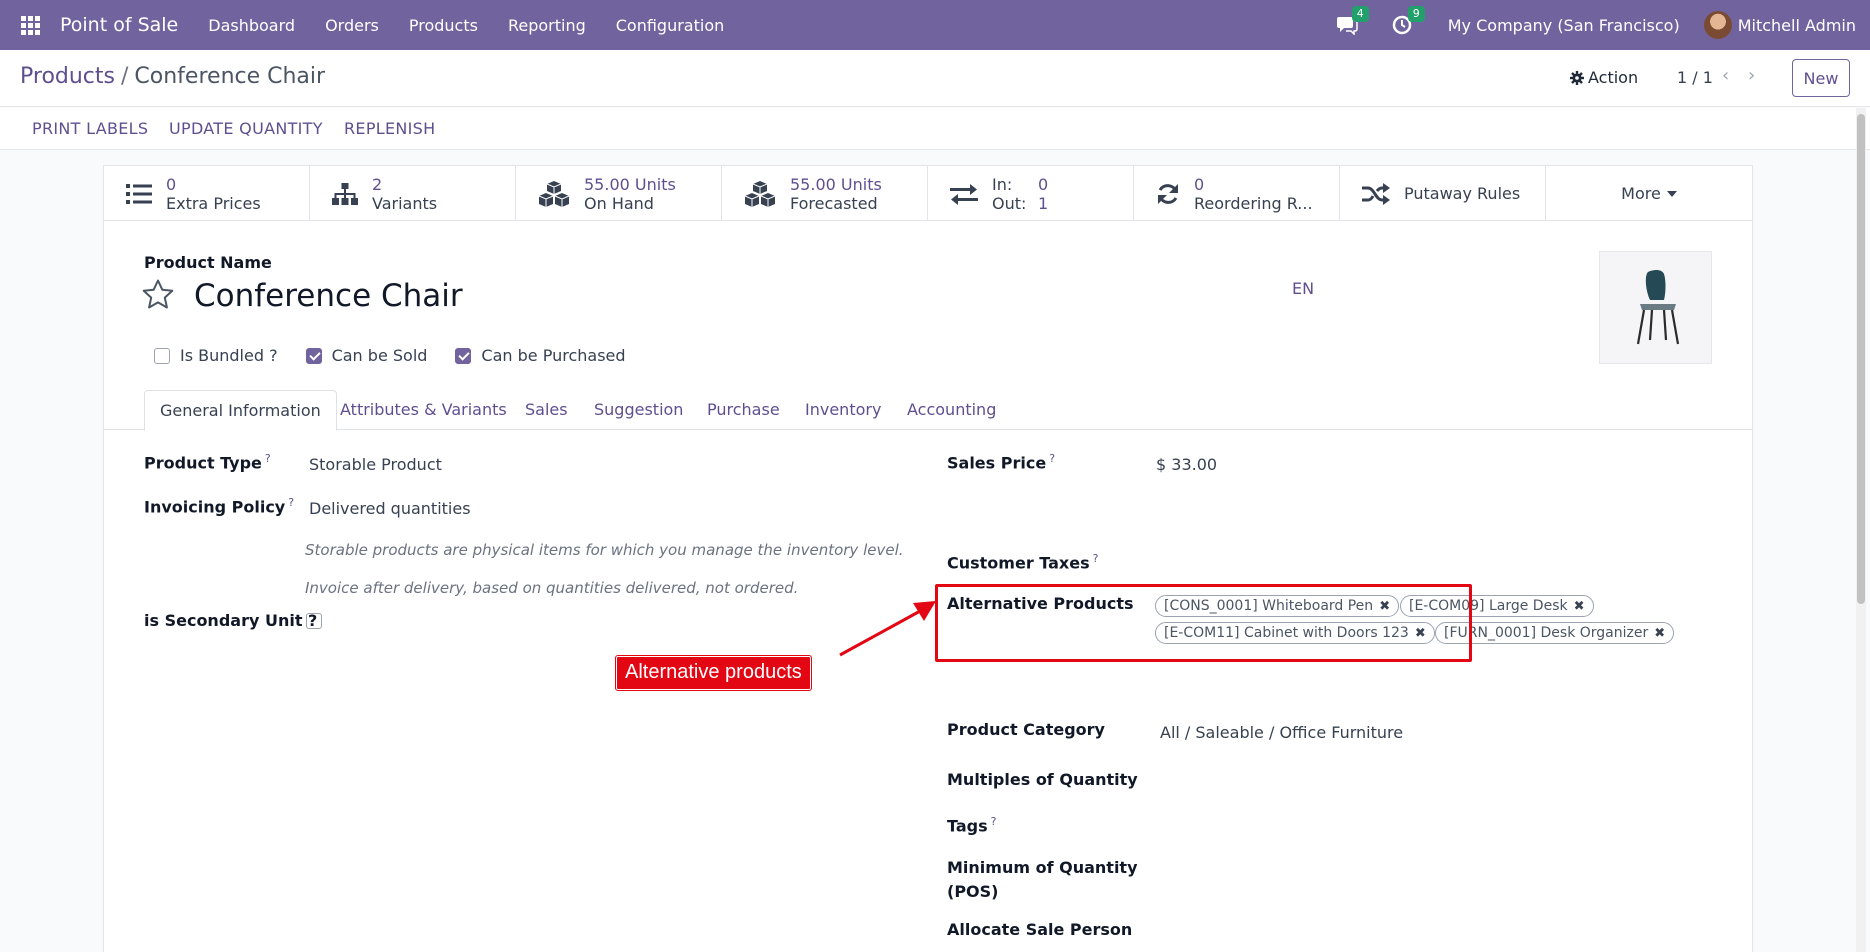 This screenshot has width=1870, height=952. I want to click on extra-prices-value: 0, so click(171, 184).